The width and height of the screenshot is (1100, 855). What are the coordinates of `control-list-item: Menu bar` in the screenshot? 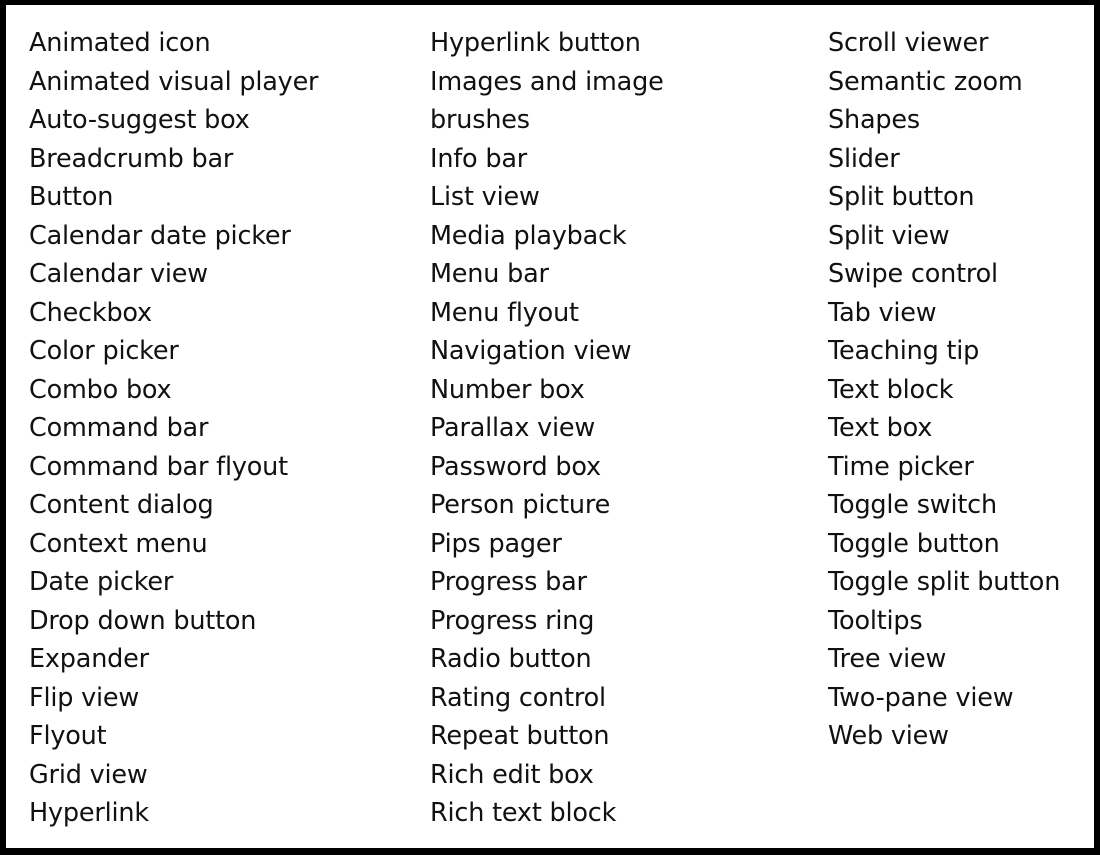 It's located at (489, 274).